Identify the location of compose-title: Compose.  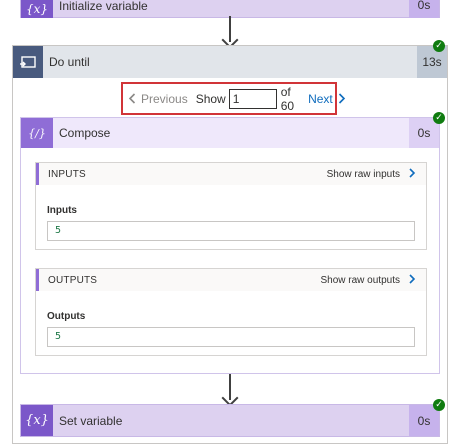
(85, 133).